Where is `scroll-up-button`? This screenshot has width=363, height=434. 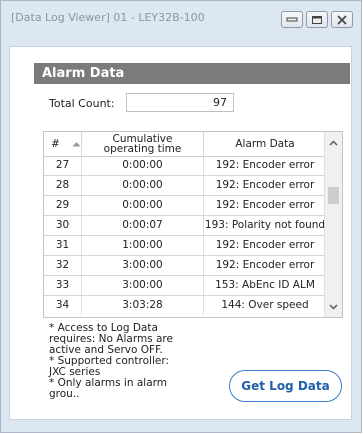
scroll-up-button is located at coordinates (333, 142).